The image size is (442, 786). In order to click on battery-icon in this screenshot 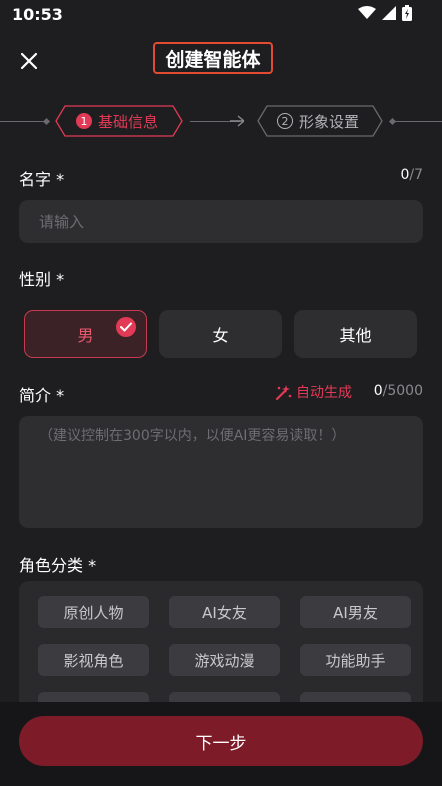, I will do `click(407, 13)`.